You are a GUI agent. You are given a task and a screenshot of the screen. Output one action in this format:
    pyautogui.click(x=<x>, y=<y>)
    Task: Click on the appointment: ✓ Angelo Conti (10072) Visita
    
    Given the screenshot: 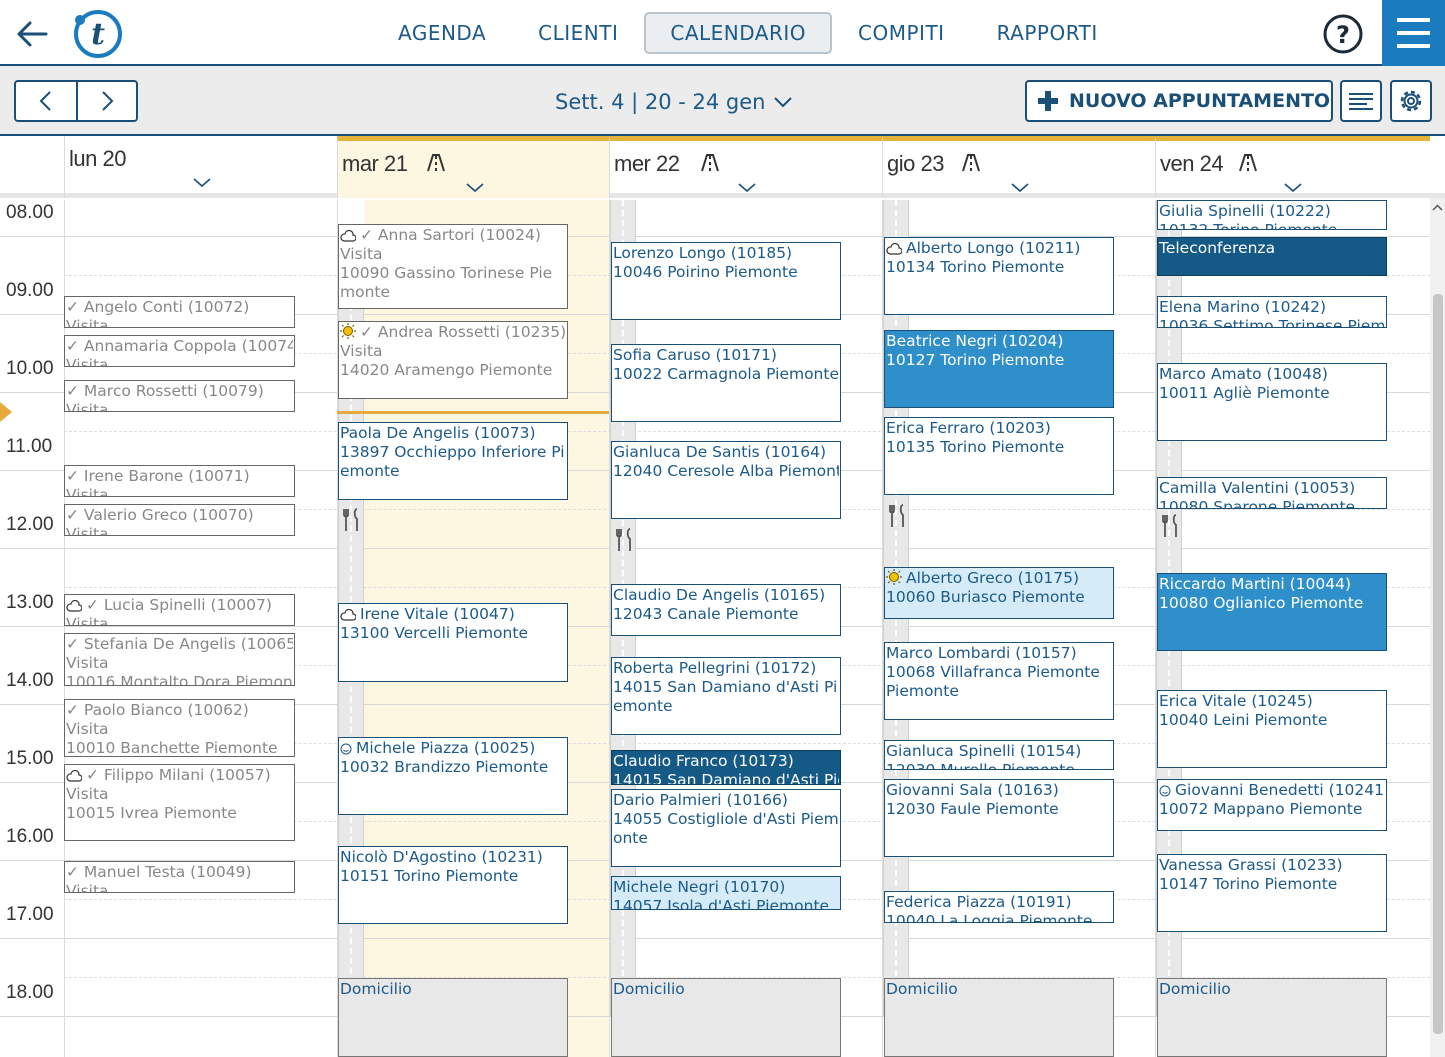 What is the action you would take?
    pyautogui.click(x=179, y=312)
    